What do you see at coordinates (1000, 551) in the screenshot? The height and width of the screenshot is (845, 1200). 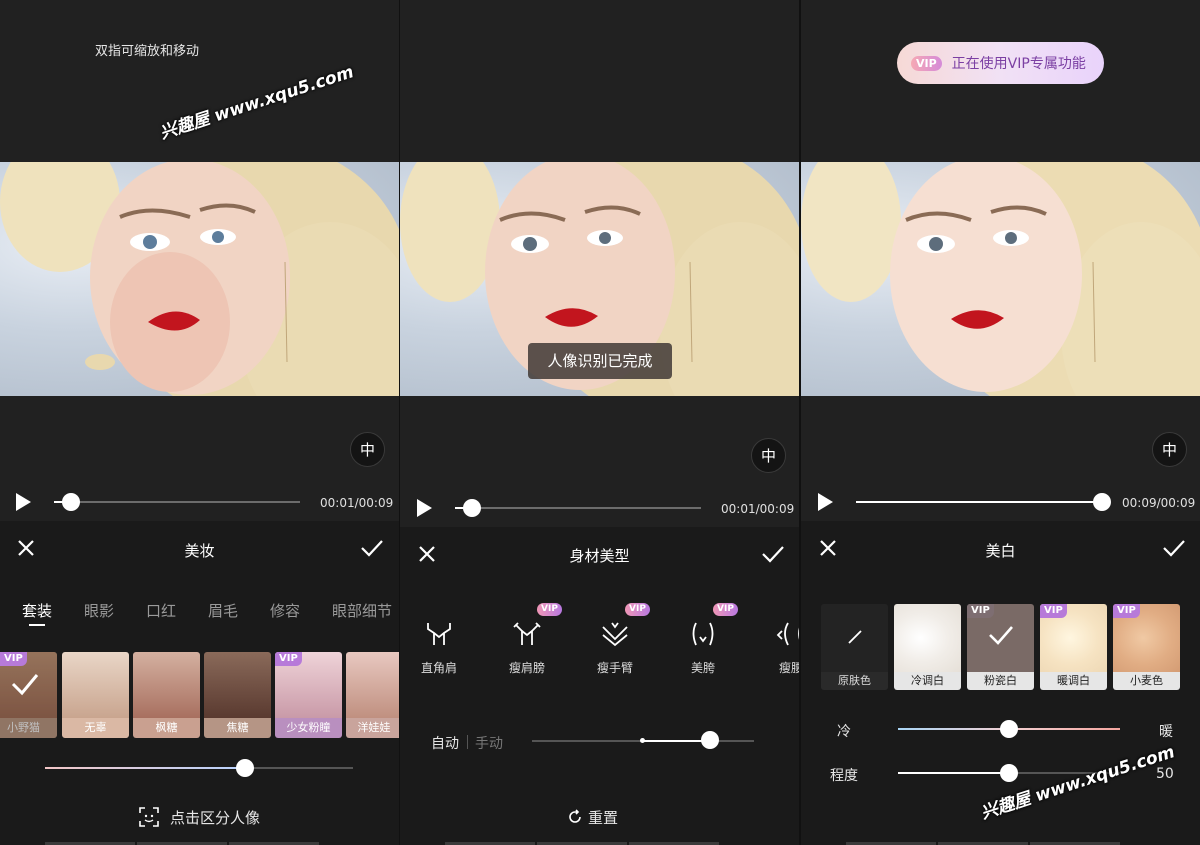 I see `panel-title: 美白` at bounding box center [1000, 551].